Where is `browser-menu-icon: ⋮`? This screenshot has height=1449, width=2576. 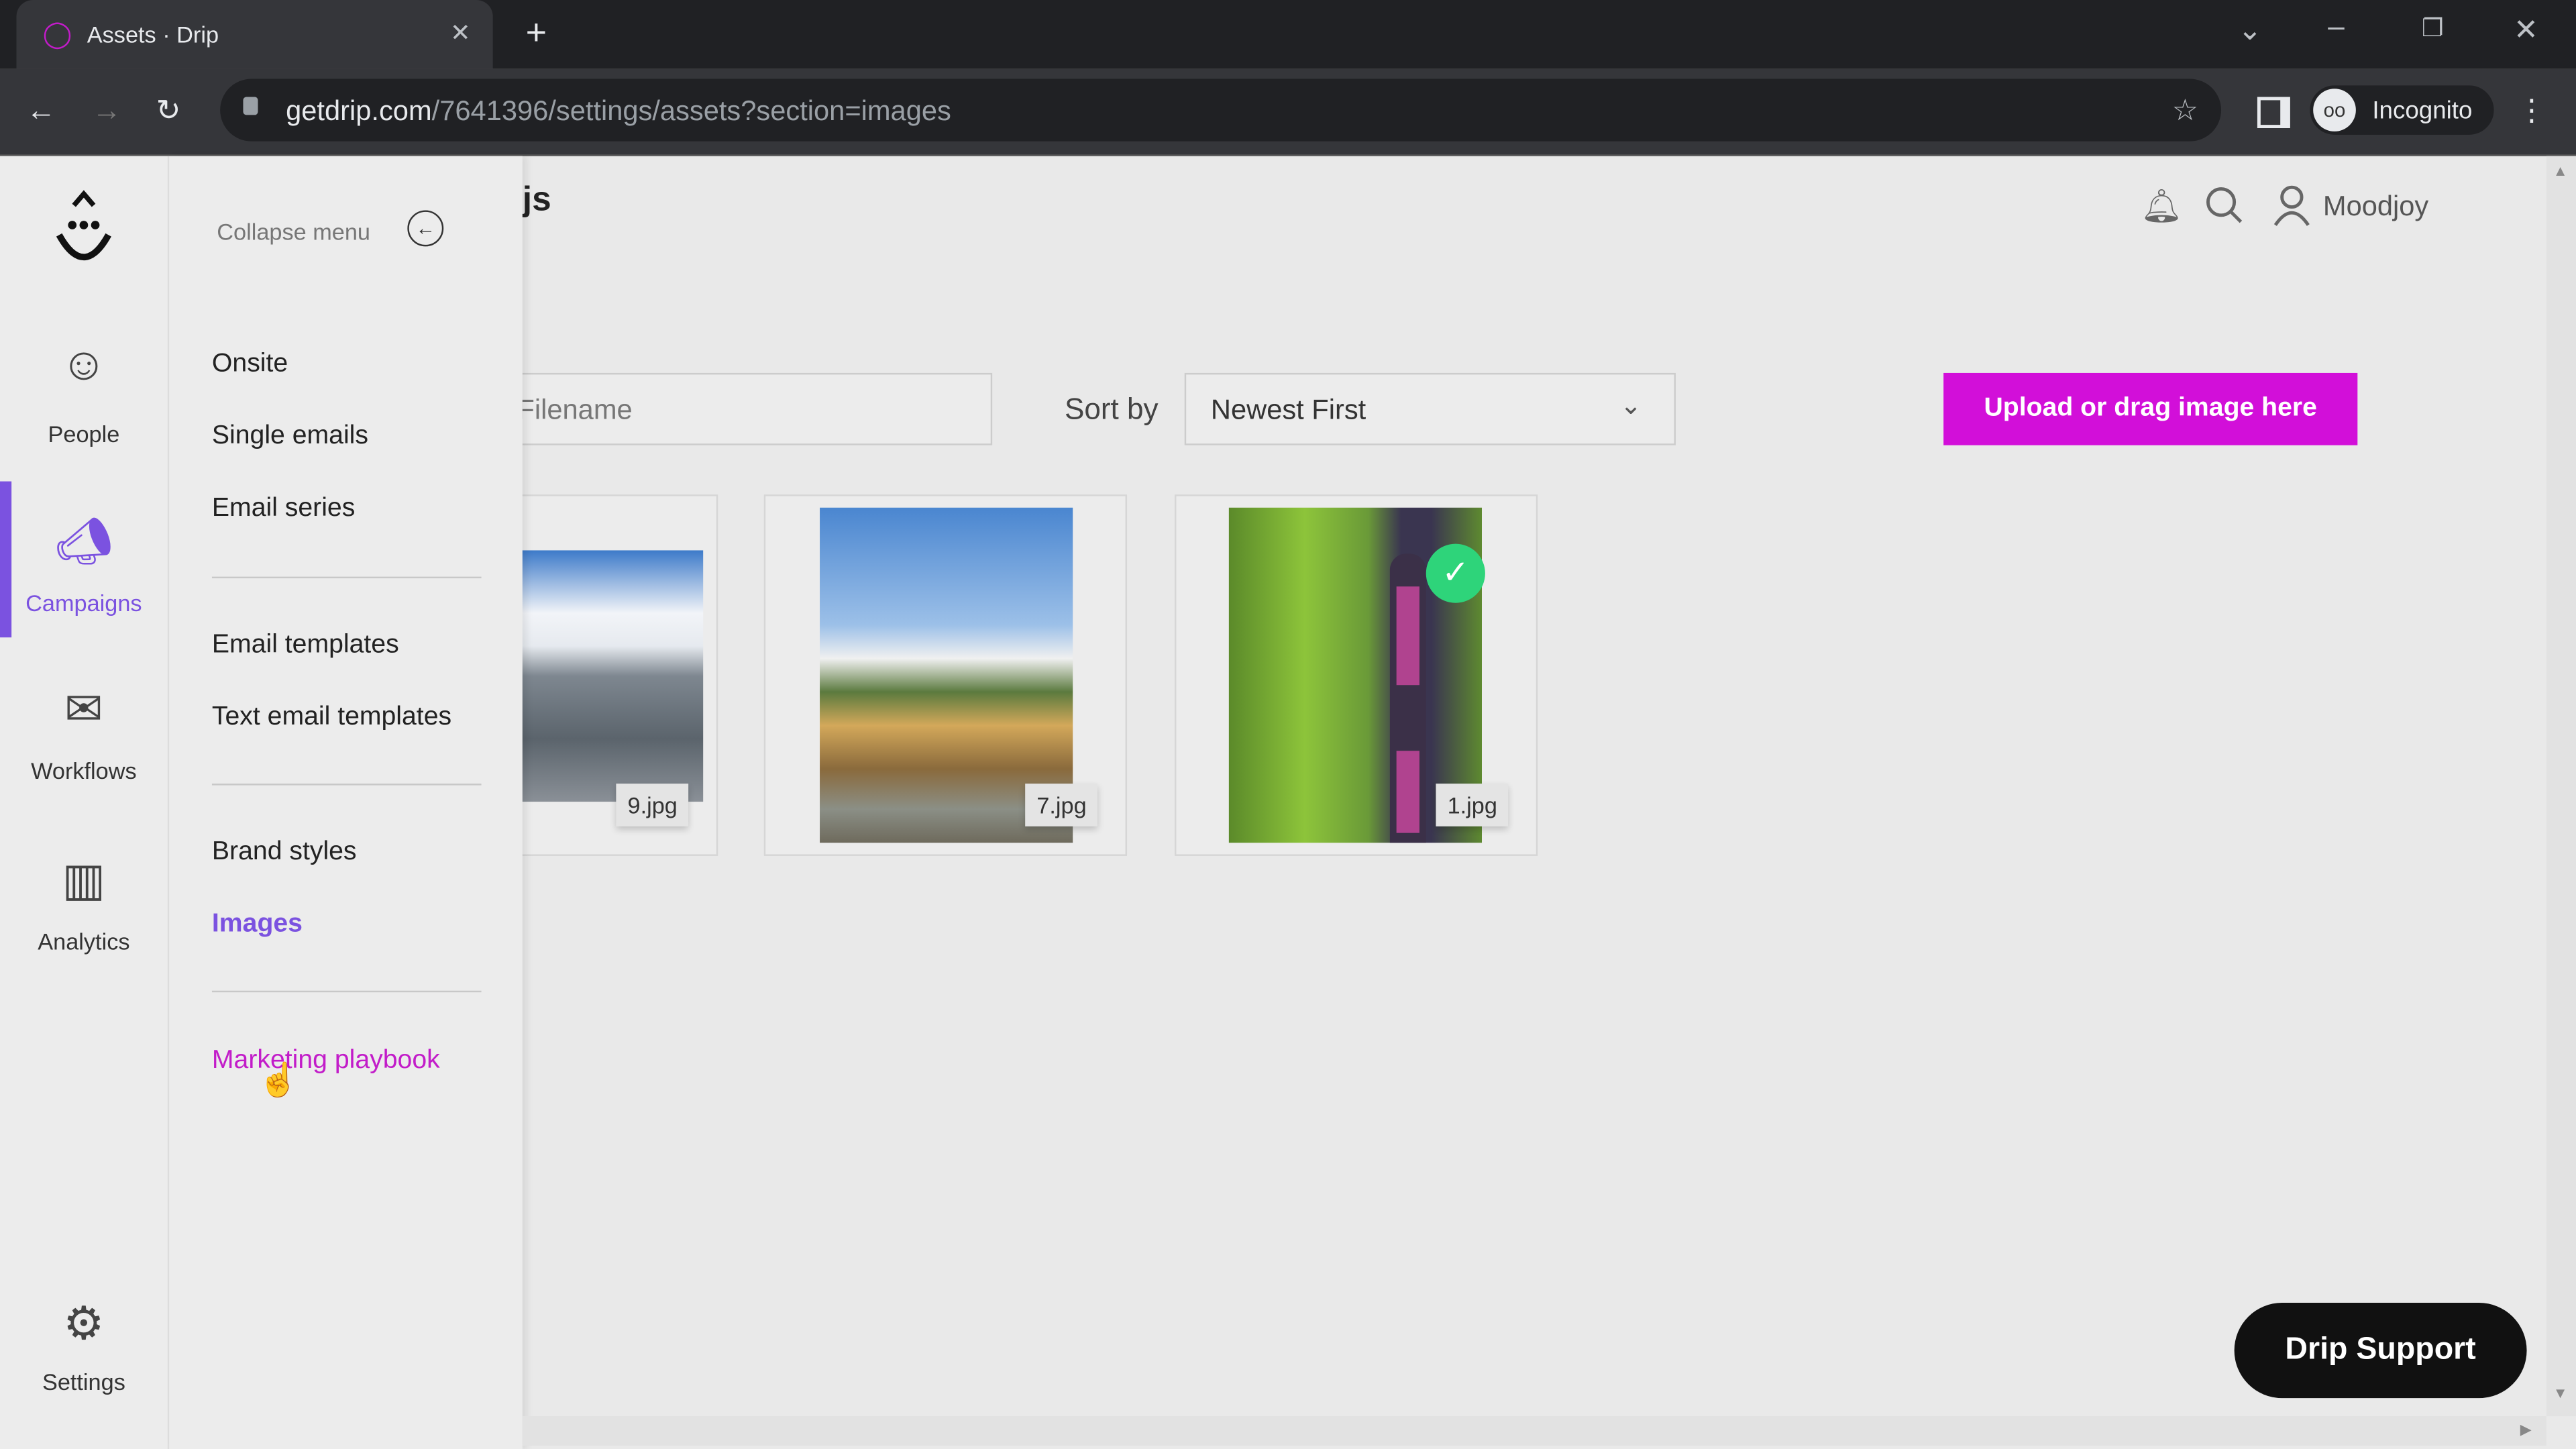
browser-menu-icon: ⋮ is located at coordinates (2531, 110).